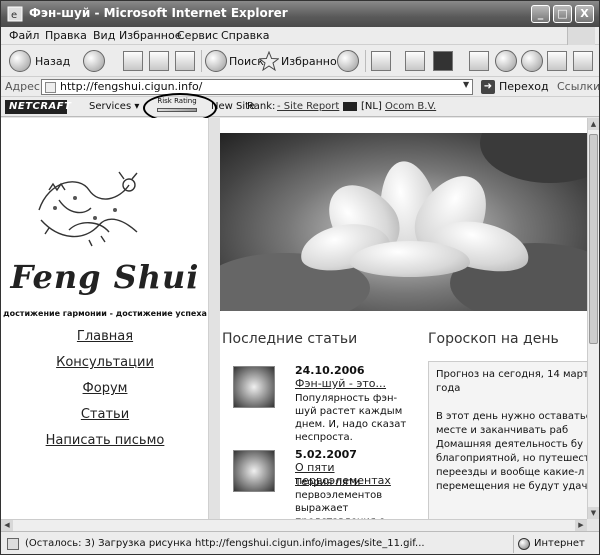  What do you see at coordinates (559, 543) in the screenshot?
I see `zone-label: Интернет` at bounding box center [559, 543].